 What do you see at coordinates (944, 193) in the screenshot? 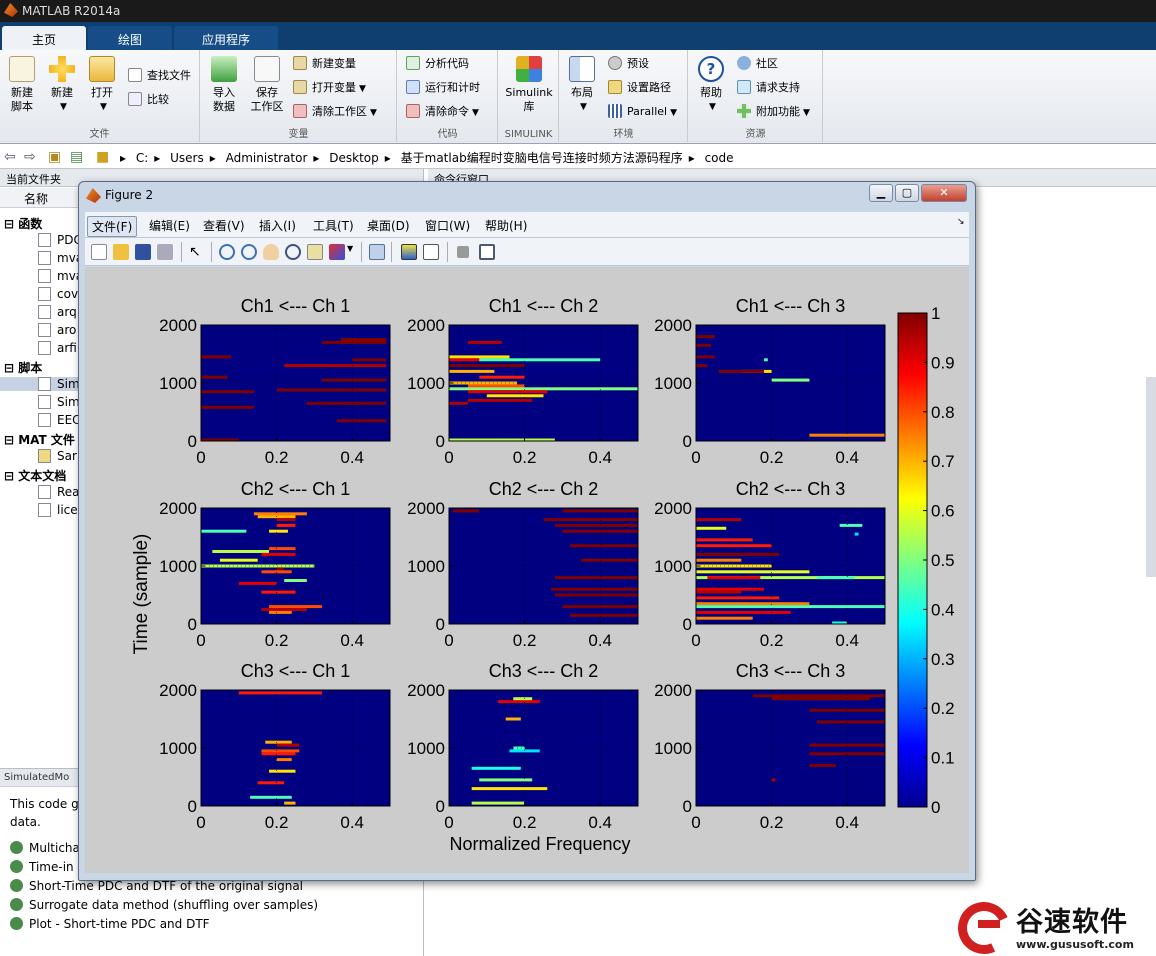
I see `close-button: ✕` at bounding box center [944, 193].